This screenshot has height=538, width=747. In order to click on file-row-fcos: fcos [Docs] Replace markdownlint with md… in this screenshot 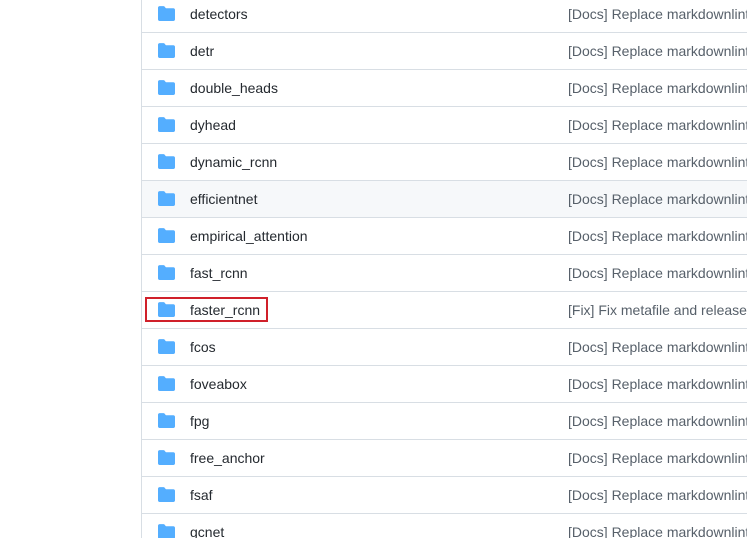, I will do `click(444, 347)`.